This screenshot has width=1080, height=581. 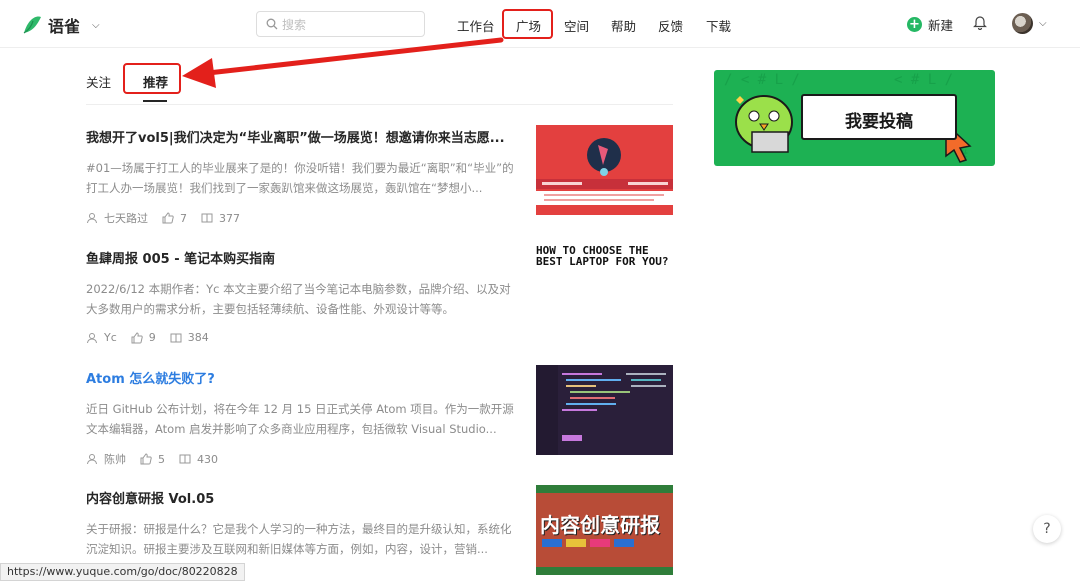 What do you see at coordinates (198, 337) in the screenshot?
I see `article-reads: 384` at bounding box center [198, 337].